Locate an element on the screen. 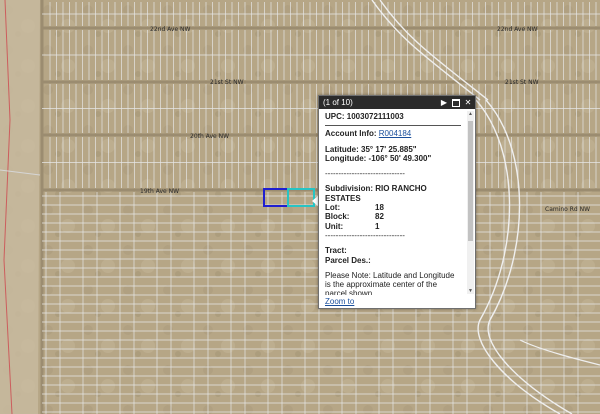 Image resolution: width=600 pixels, height=414 pixels. popup-header: (1 of 10) ▶ ✕ is located at coordinates (397, 102).